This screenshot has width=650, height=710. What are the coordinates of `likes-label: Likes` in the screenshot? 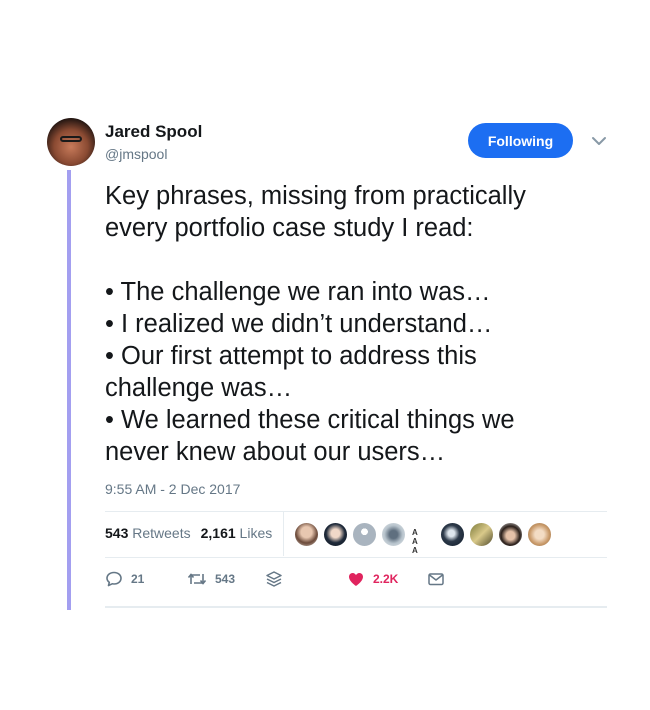 It's located at (256, 533).